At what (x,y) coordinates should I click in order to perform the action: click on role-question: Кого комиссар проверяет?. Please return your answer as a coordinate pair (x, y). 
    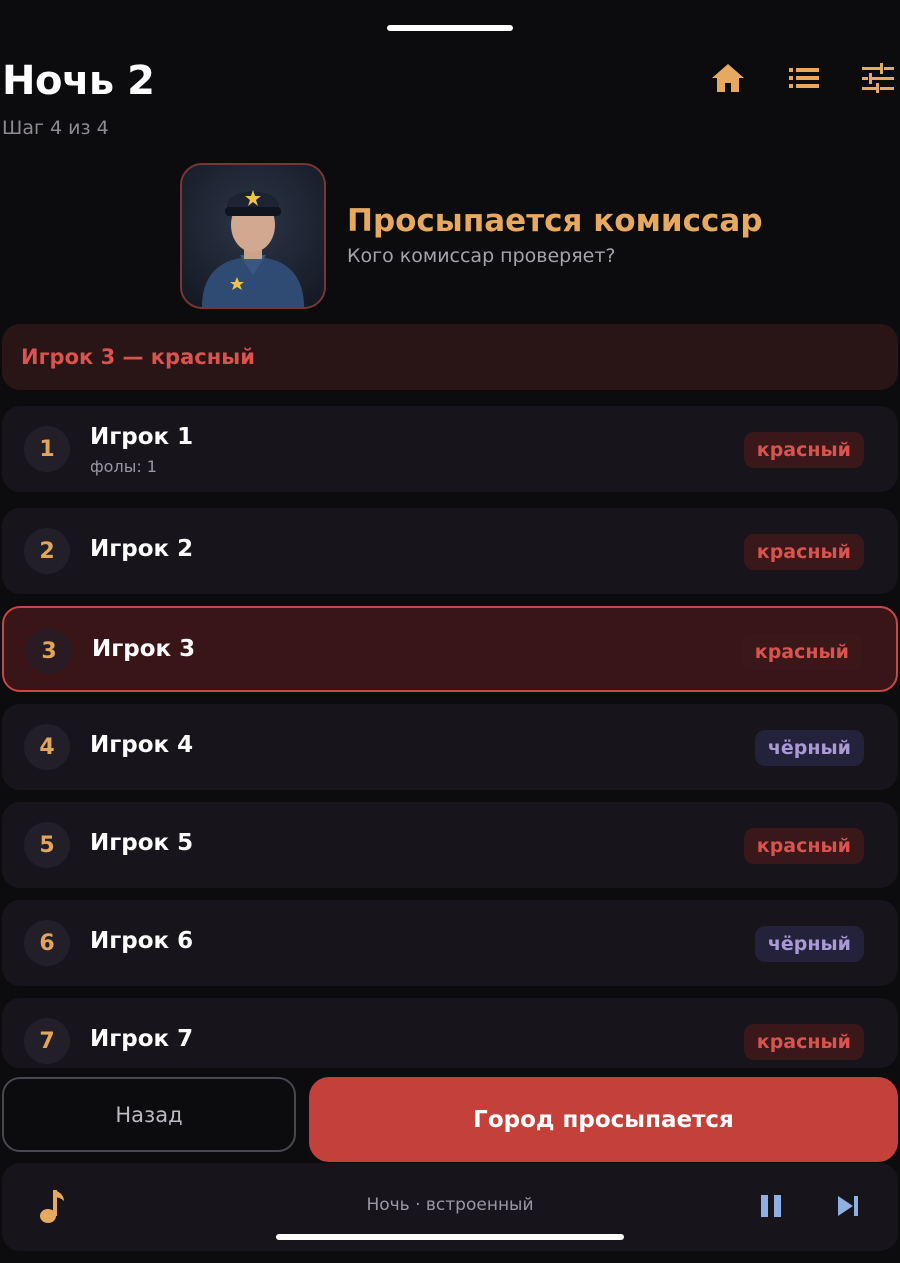
    Looking at the image, I should click on (481, 256).